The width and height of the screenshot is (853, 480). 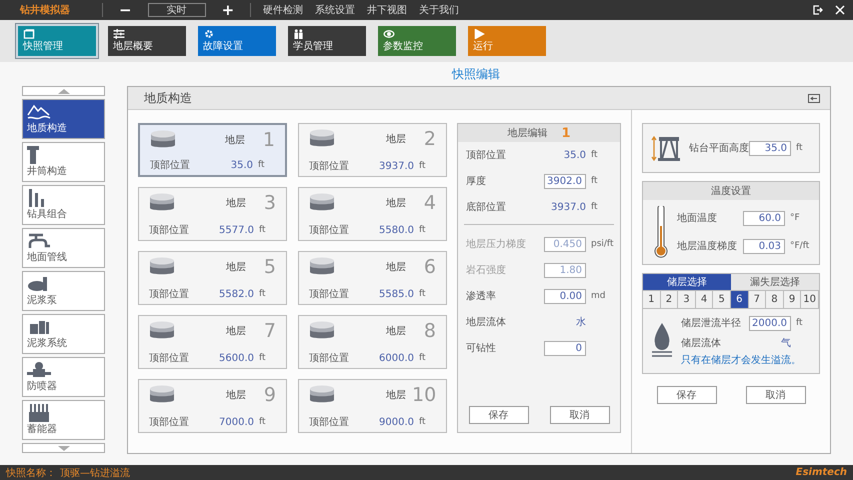 What do you see at coordinates (565, 348) in the screenshot?
I see `number-field: 0` at bounding box center [565, 348].